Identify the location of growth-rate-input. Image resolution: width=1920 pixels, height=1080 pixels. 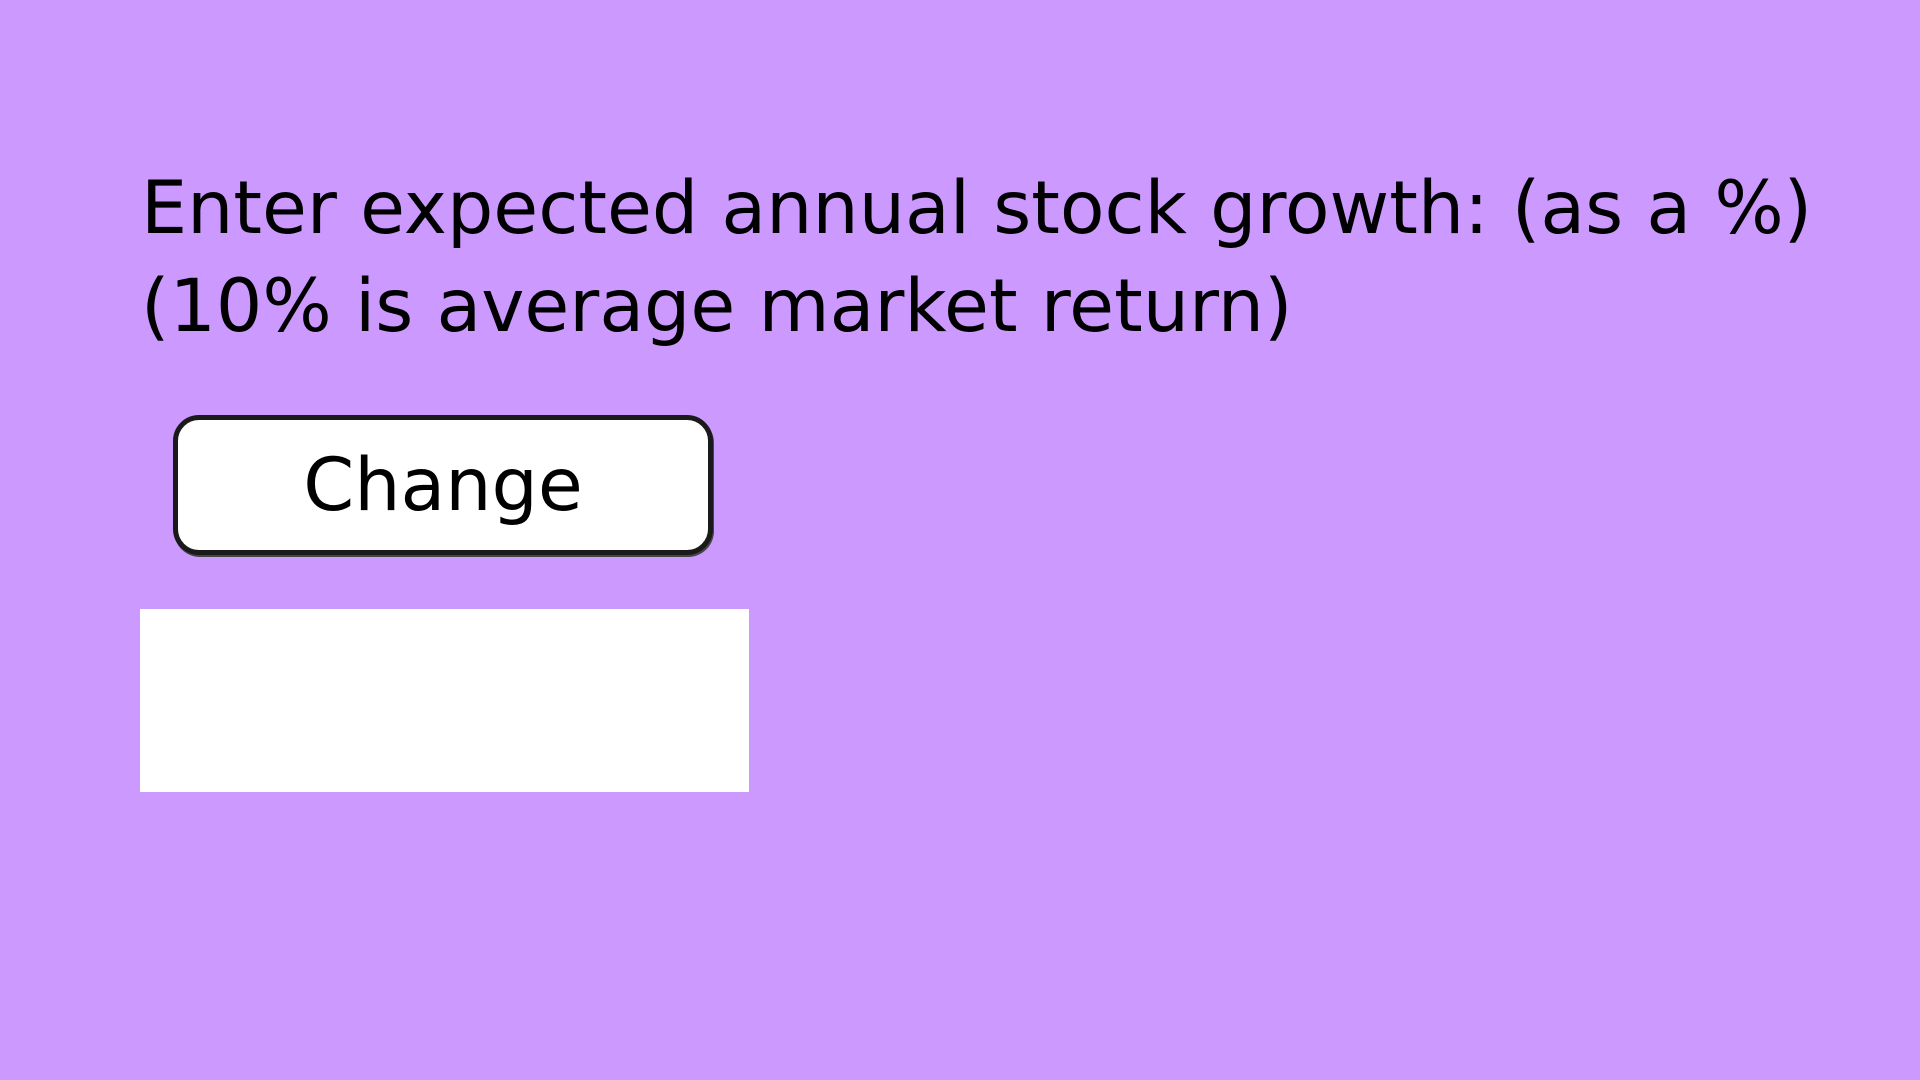
(444, 700).